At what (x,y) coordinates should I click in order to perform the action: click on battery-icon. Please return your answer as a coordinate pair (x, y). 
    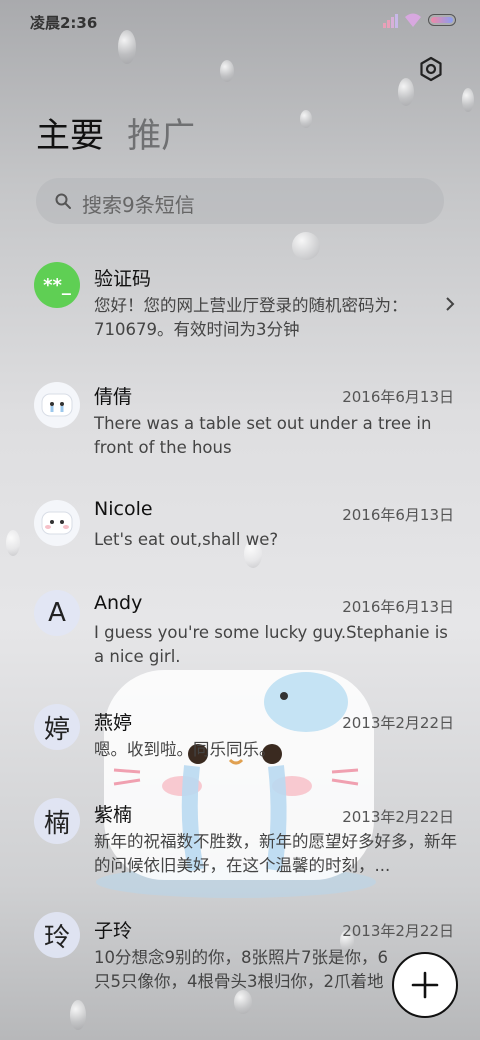
    Looking at the image, I should click on (442, 20).